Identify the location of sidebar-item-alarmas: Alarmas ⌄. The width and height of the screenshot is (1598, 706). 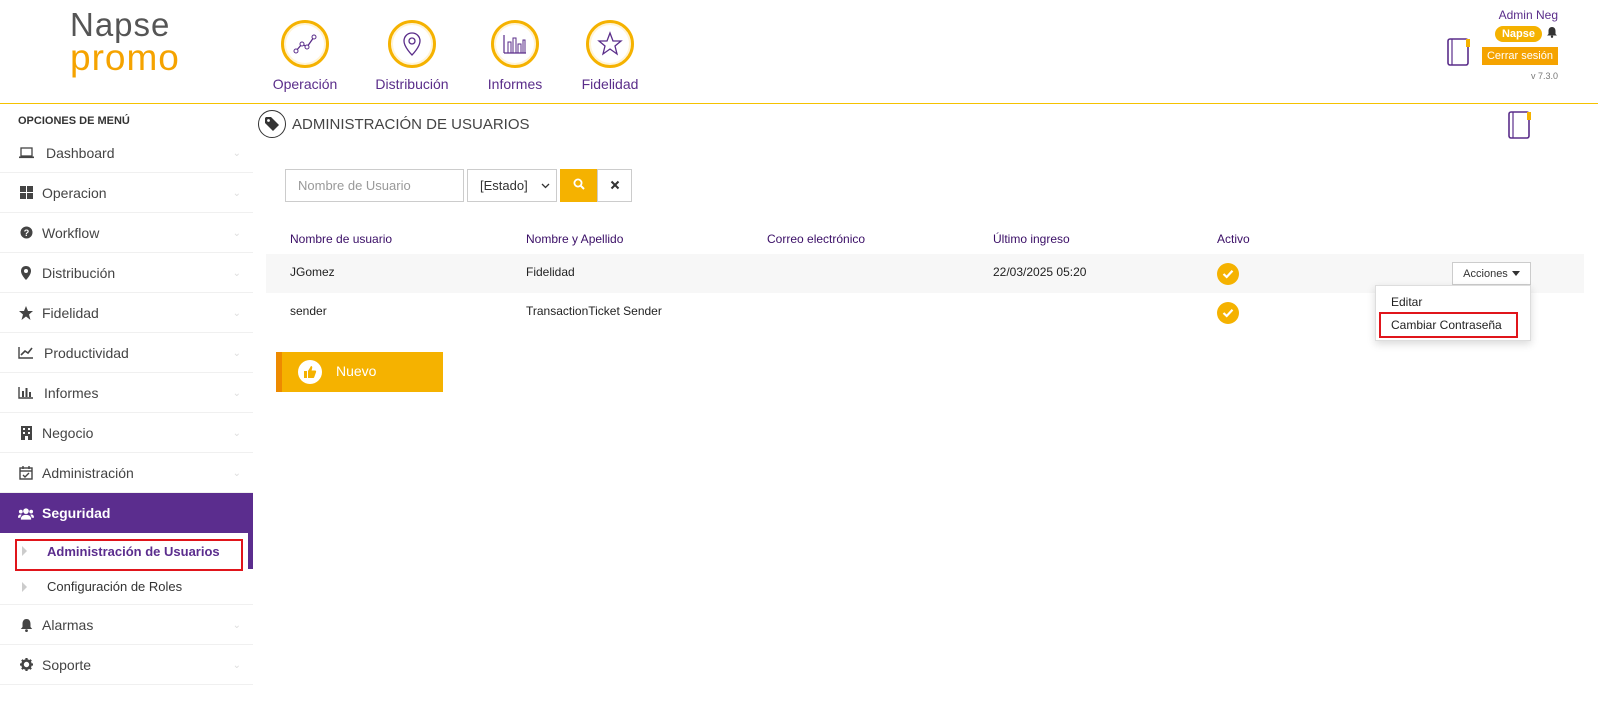
(126, 625).